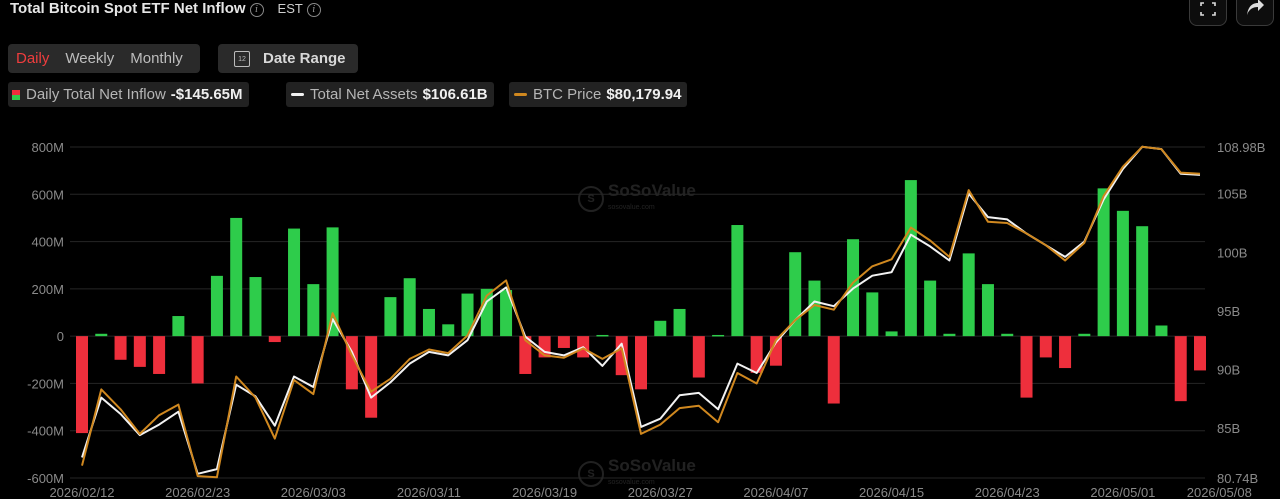 The height and width of the screenshot is (499, 1280). What do you see at coordinates (313, 492) in the screenshot?
I see `x-tick-label: 2026/03/03` at bounding box center [313, 492].